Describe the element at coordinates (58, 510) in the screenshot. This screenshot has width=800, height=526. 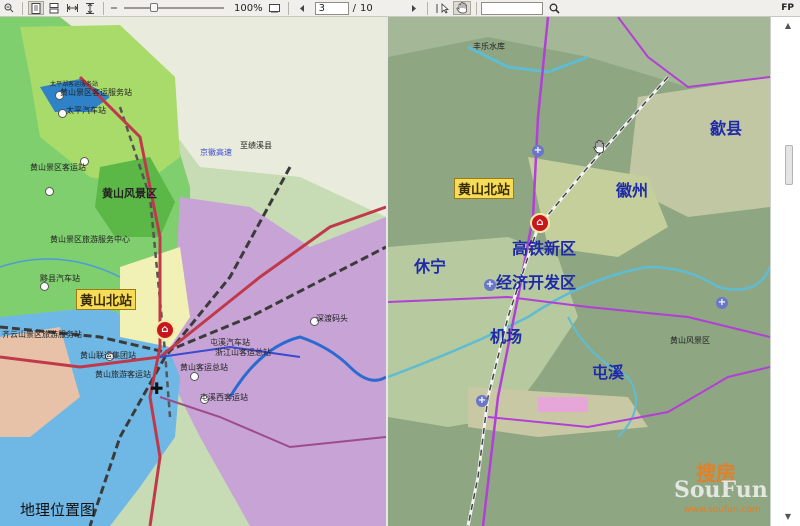
I see `map-title: 地理位置图` at that location.